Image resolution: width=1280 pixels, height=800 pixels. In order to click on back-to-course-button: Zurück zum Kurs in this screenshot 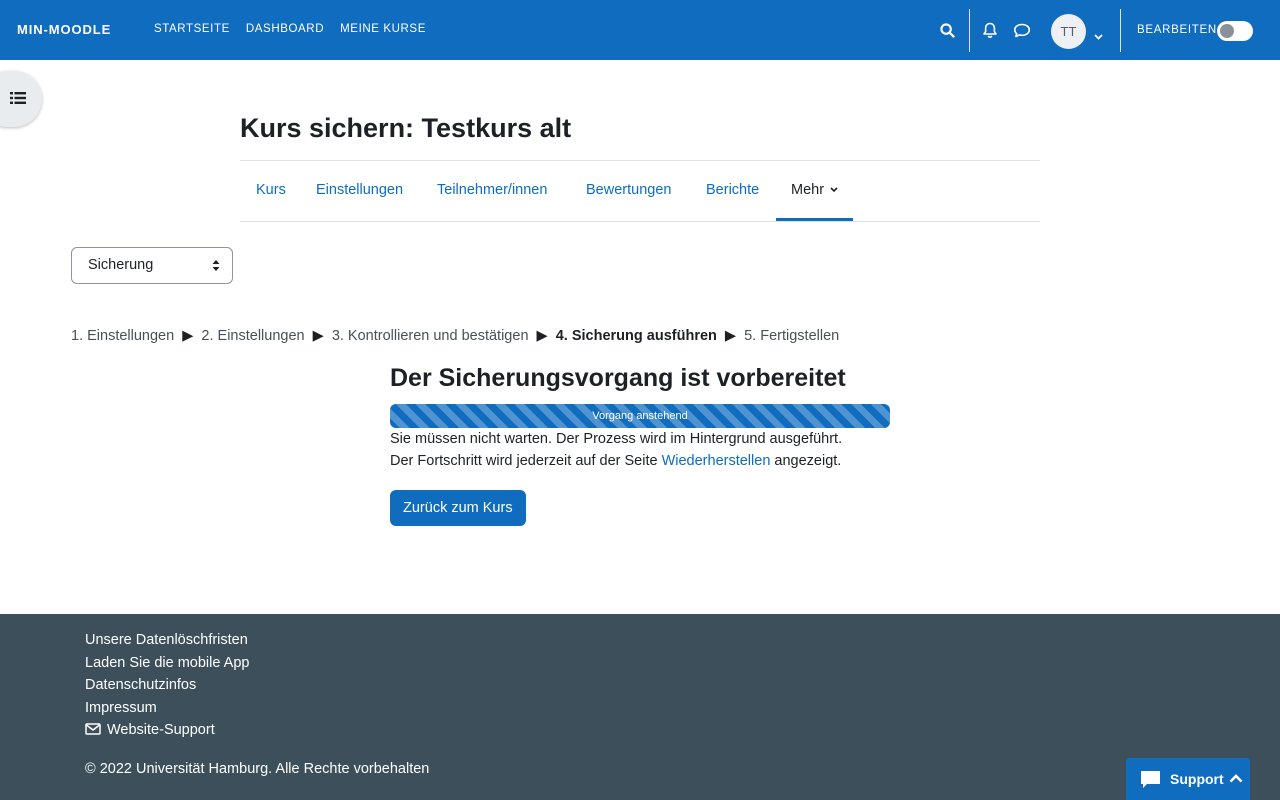, I will do `click(458, 508)`.